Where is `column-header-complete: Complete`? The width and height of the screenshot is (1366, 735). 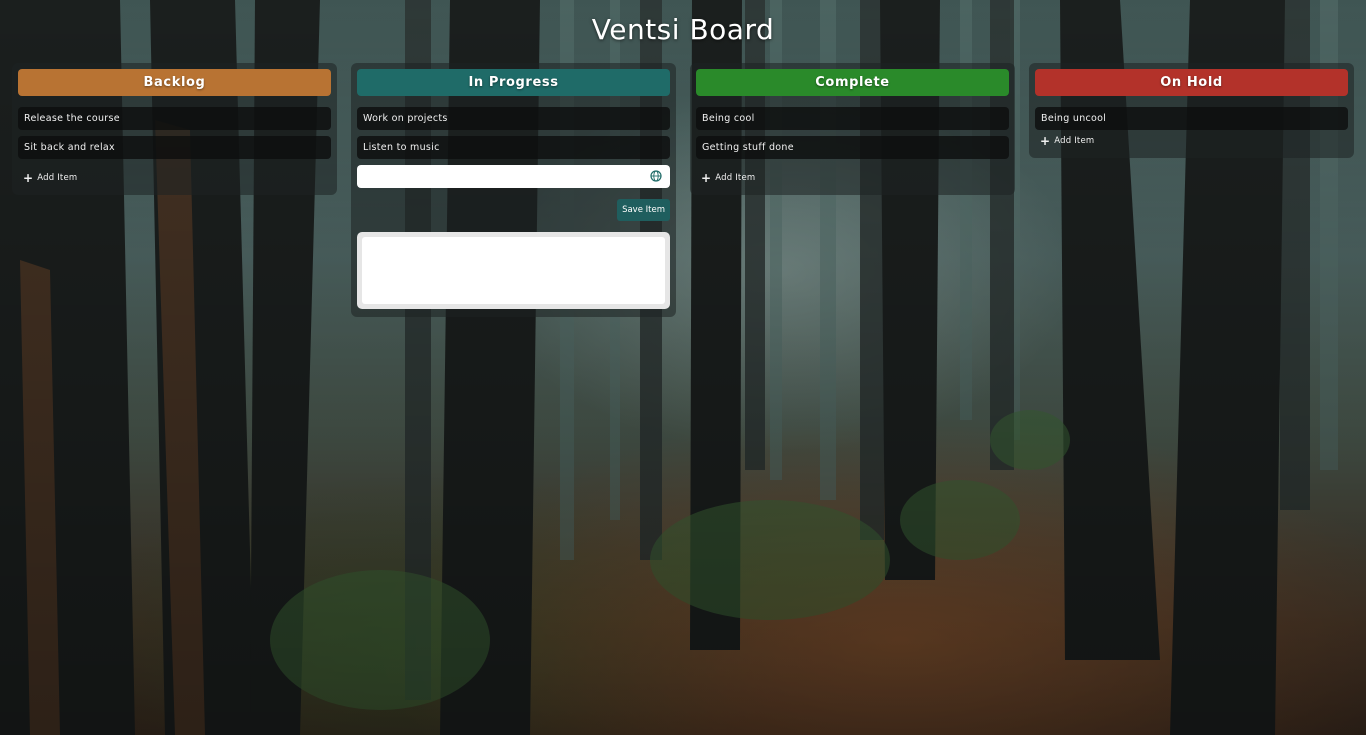 column-header-complete: Complete is located at coordinates (852, 82).